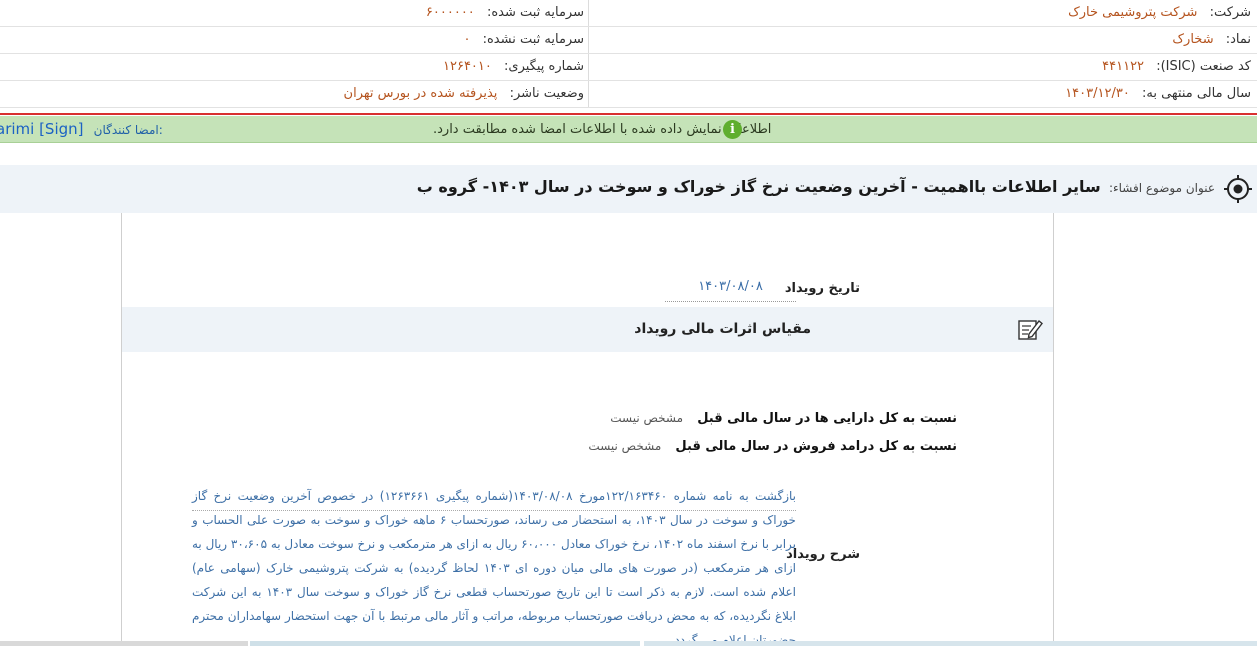 This screenshot has height=646, width=1257. I want to click on subject-label: عنوان موضوع افشاء:, so click(1161, 188).